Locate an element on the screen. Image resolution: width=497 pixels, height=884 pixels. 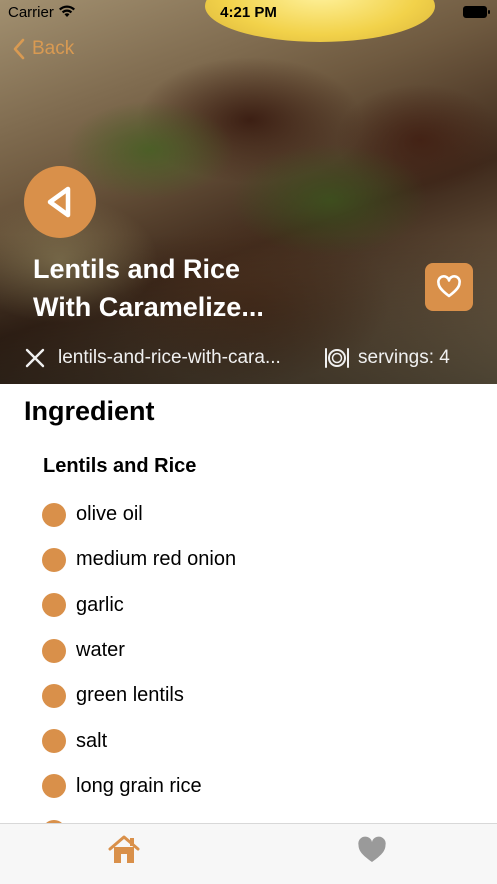
utensils-icon is located at coordinates (35, 358).